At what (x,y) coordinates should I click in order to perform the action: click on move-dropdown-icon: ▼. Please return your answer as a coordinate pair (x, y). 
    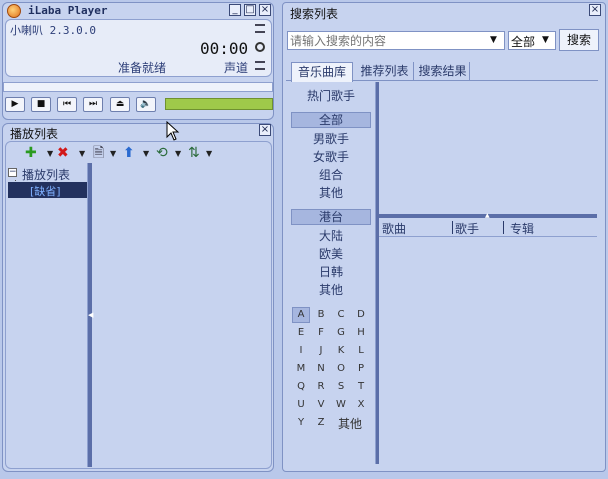
    Looking at the image, I should click on (146, 153).